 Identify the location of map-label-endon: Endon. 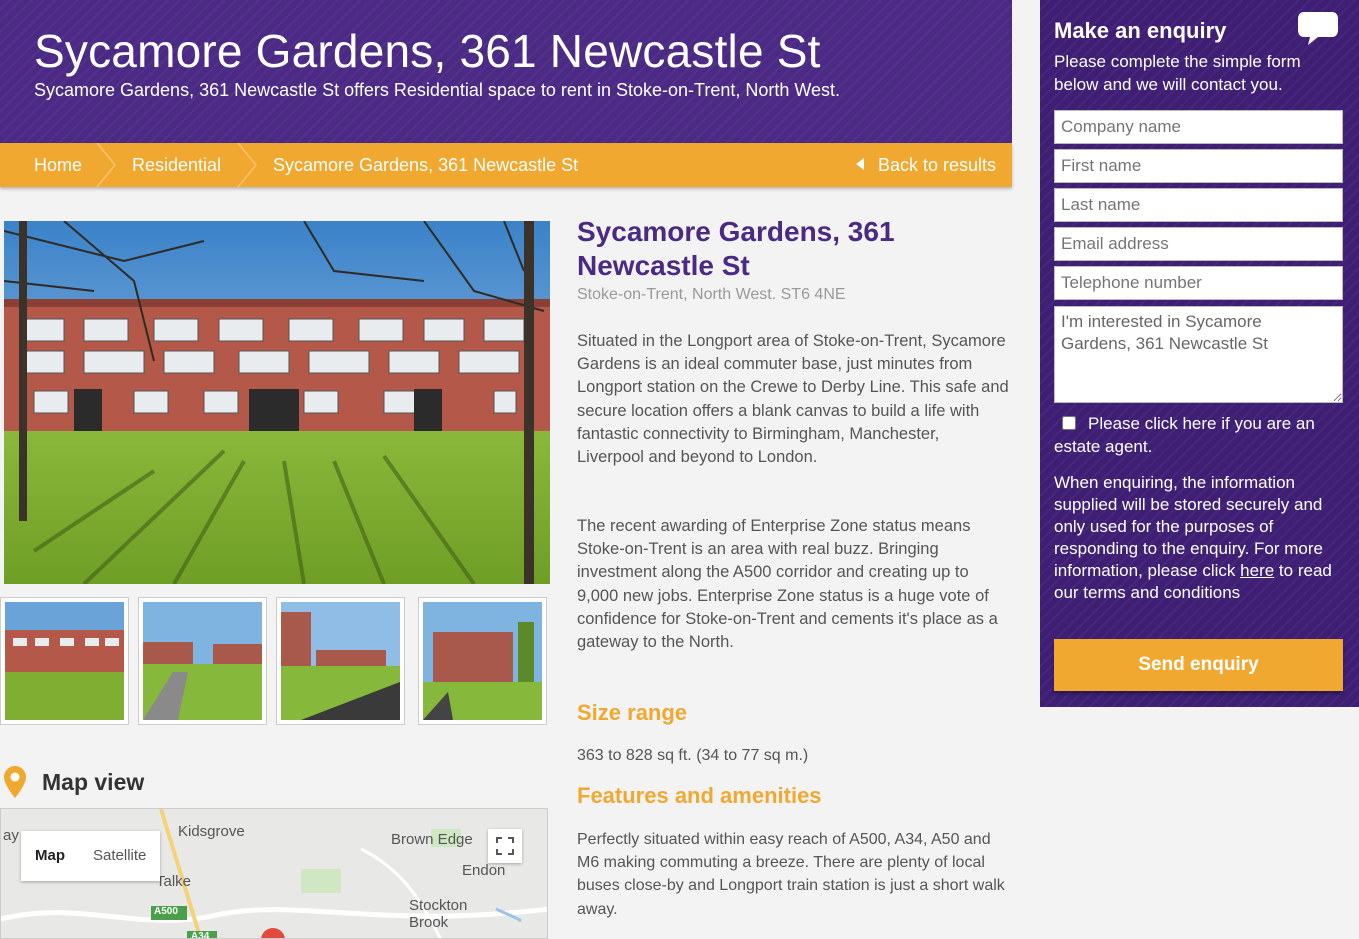
(484, 870).